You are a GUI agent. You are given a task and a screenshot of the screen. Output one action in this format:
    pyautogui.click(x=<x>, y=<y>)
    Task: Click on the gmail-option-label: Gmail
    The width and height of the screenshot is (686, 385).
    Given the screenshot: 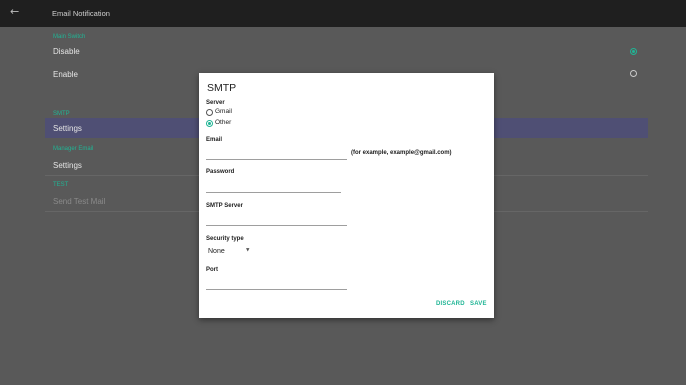 What is the action you would take?
    pyautogui.click(x=223, y=111)
    